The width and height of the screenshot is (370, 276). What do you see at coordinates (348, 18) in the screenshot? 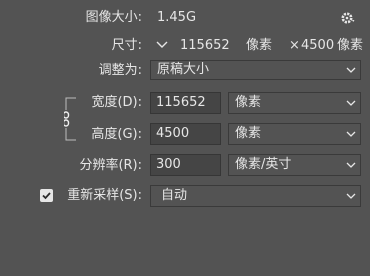
I see `gear-icon` at bounding box center [348, 18].